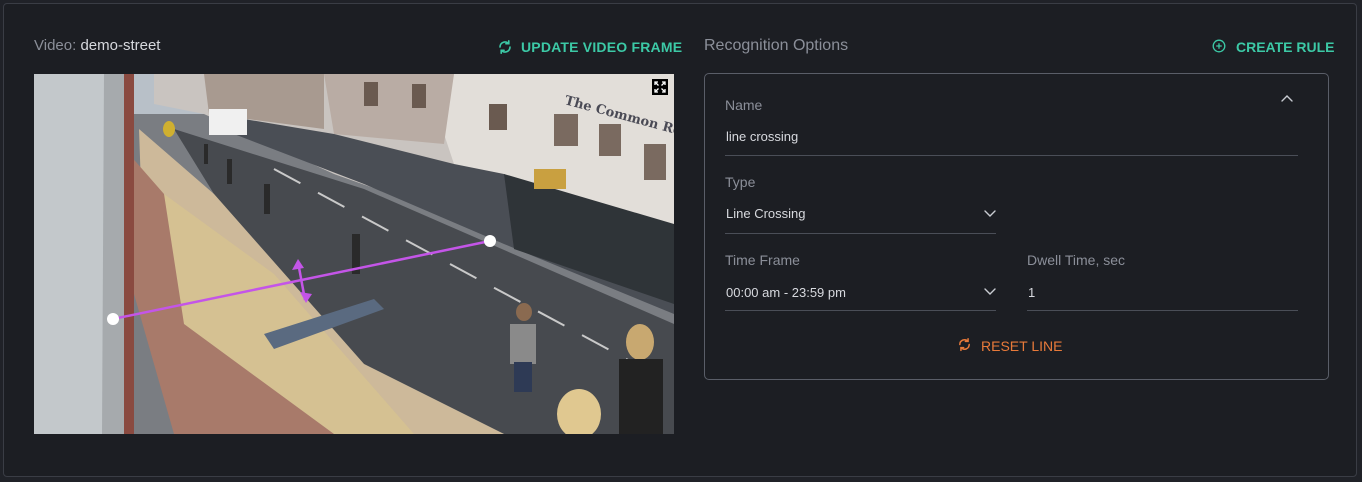 Image resolution: width=1362 pixels, height=482 pixels. What do you see at coordinates (860, 216) in the screenshot?
I see `type-select: Line Crossing` at bounding box center [860, 216].